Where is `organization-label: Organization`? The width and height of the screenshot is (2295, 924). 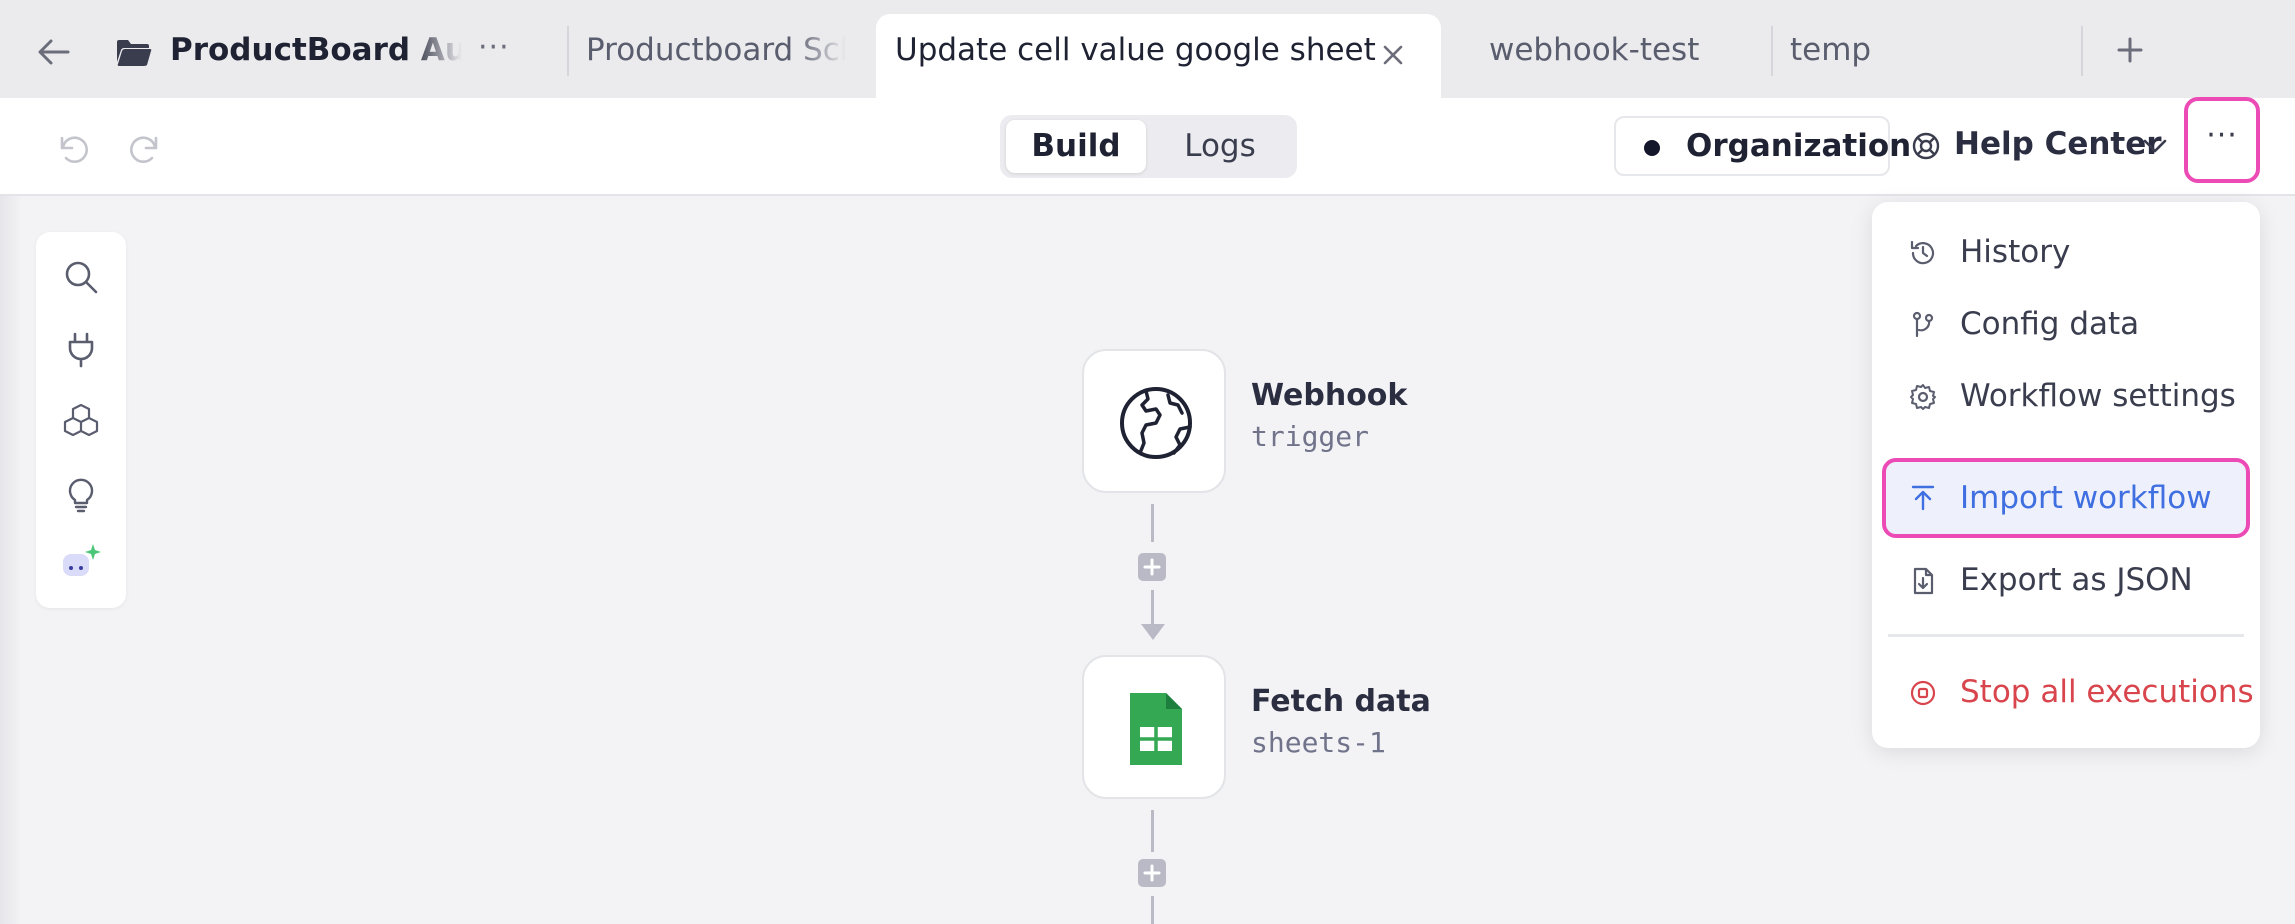
organization-label: Organization is located at coordinates (1799, 146).